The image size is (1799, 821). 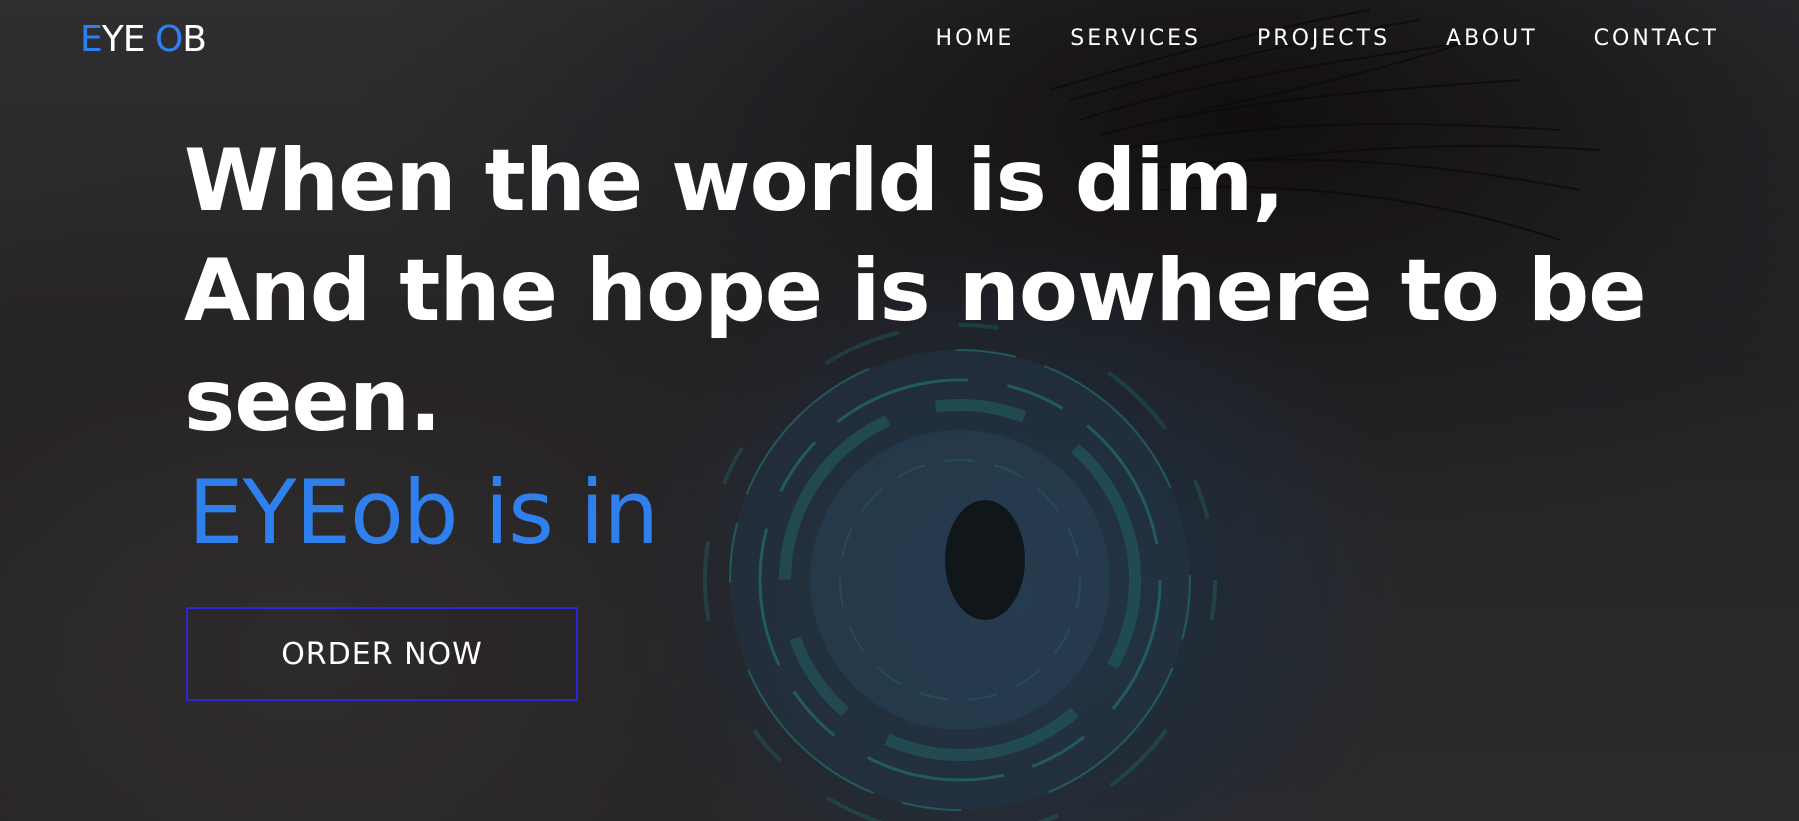 What do you see at coordinates (1135, 39) in the screenshot?
I see `nav-link-services: SERVICES` at bounding box center [1135, 39].